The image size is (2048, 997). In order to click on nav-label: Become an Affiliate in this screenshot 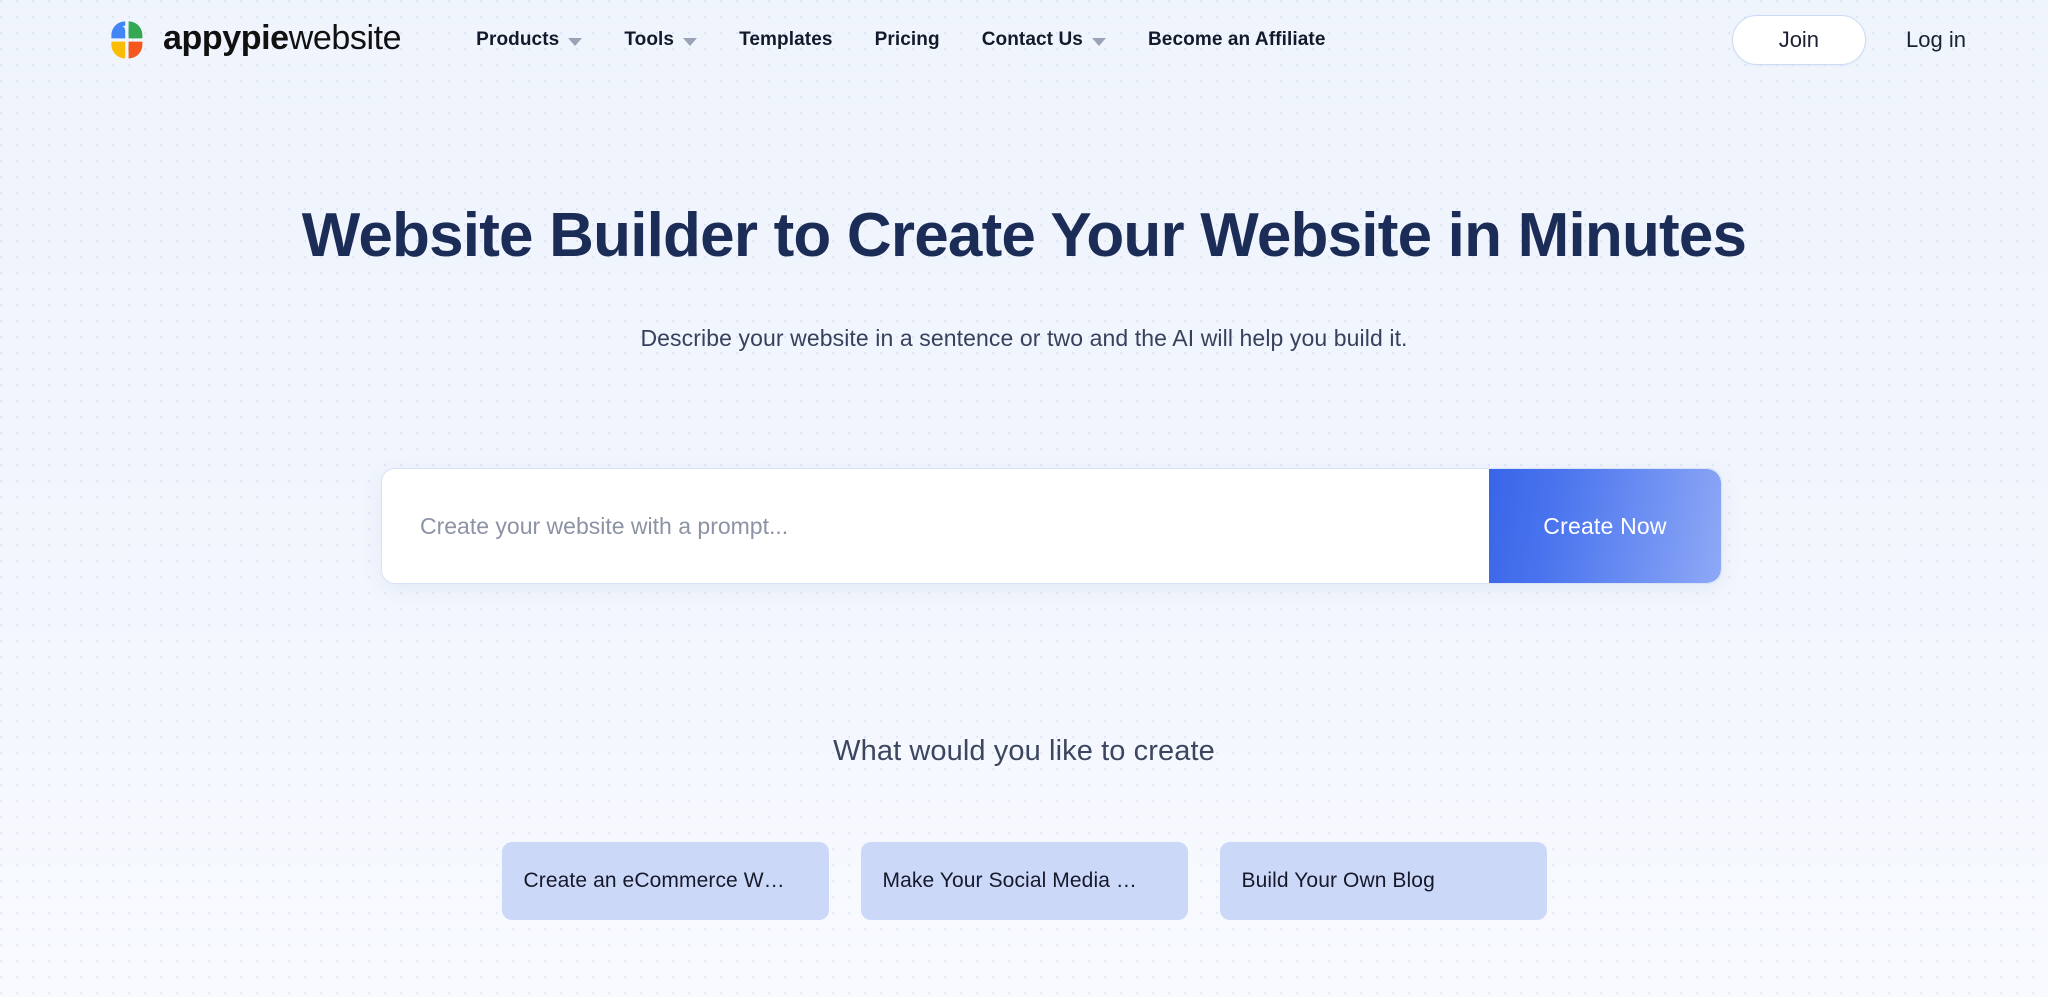, I will do `click(1236, 39)`.